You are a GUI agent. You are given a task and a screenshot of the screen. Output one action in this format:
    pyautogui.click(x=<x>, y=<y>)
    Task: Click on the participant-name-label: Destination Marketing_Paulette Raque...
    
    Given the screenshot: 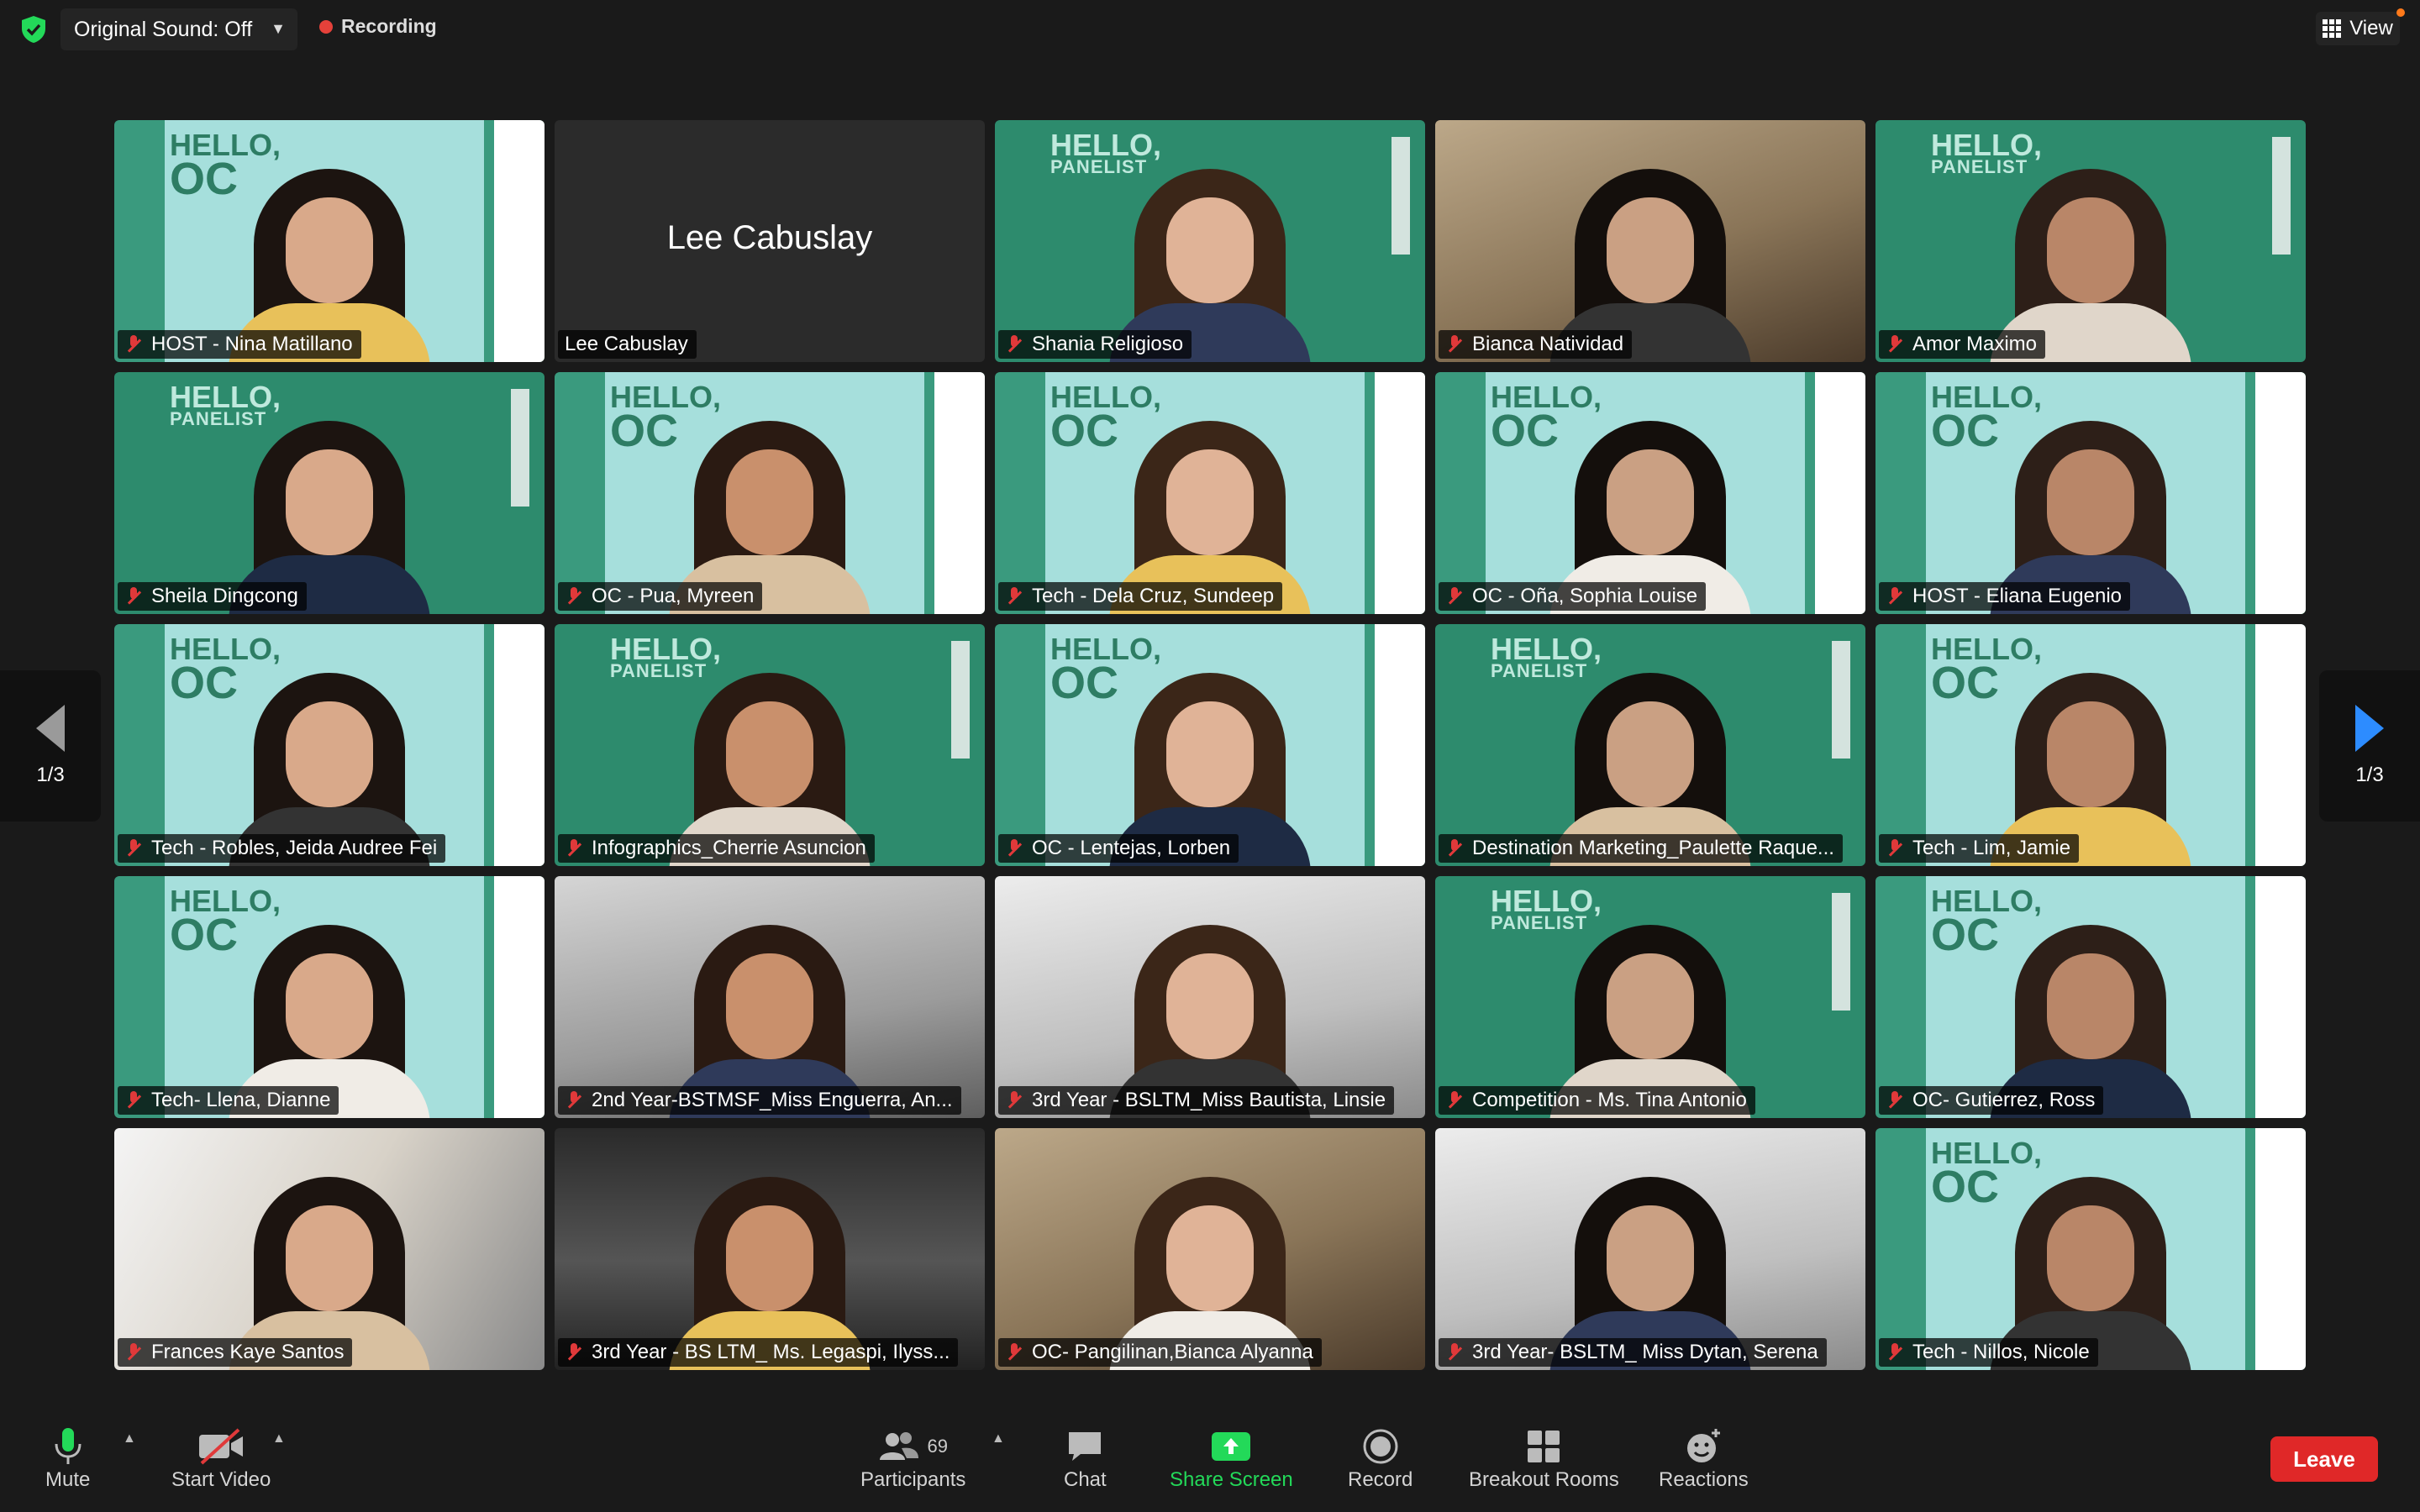 What is the action you would take?
    pyautogui.click(x=1641, y=848)
    